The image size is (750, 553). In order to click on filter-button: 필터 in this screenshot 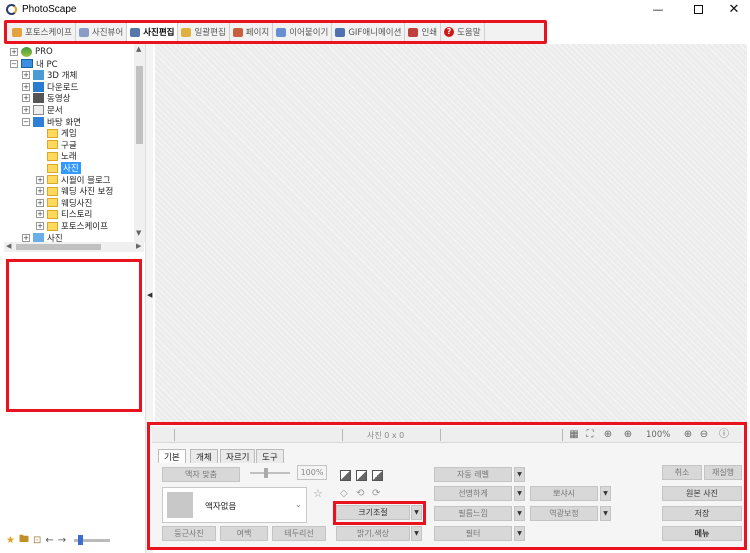, I will do `click(473, 533)`.